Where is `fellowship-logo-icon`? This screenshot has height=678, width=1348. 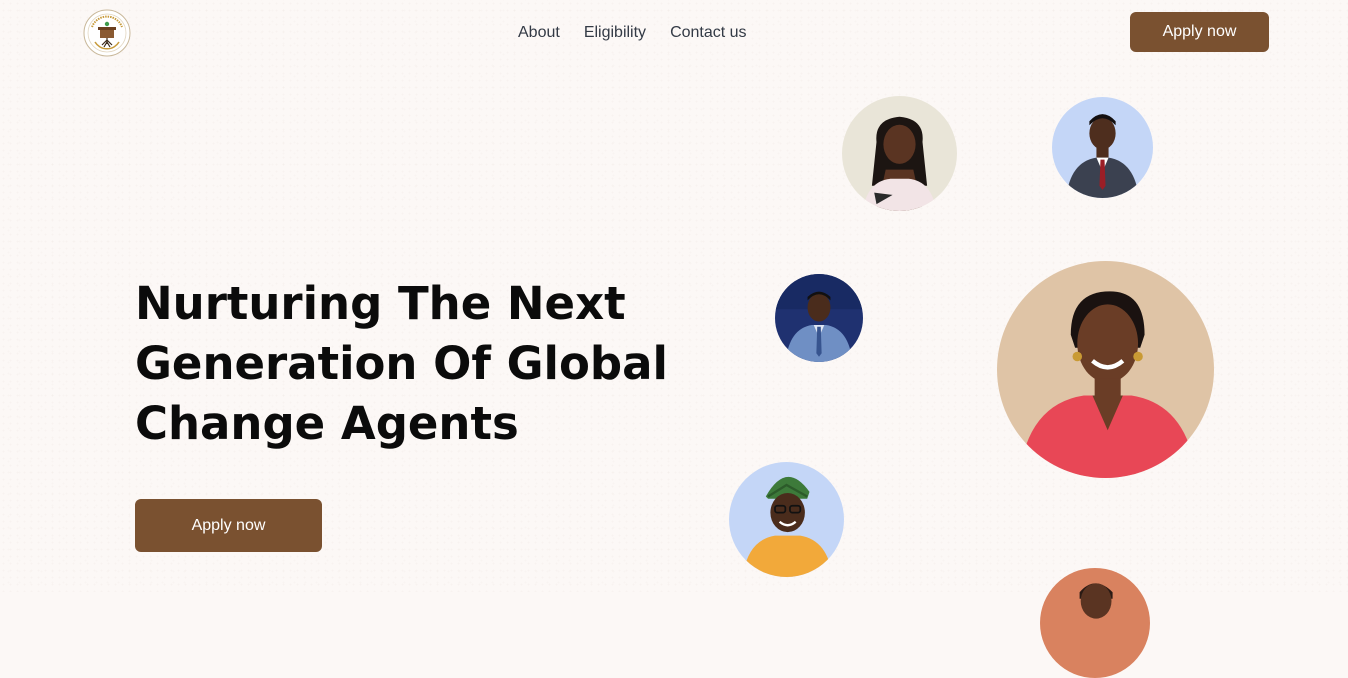
fellowship-logo-icon is located at coordinates (107, 33).